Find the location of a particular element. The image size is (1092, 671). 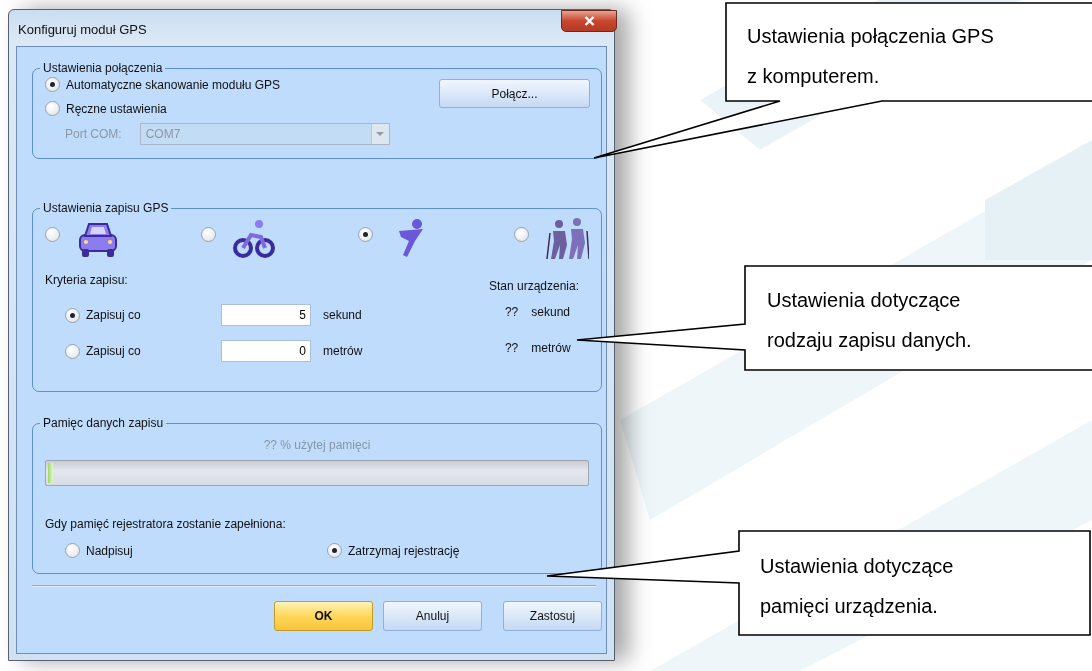

dialog-button: Anuluj is located at coordinates (432, 616).